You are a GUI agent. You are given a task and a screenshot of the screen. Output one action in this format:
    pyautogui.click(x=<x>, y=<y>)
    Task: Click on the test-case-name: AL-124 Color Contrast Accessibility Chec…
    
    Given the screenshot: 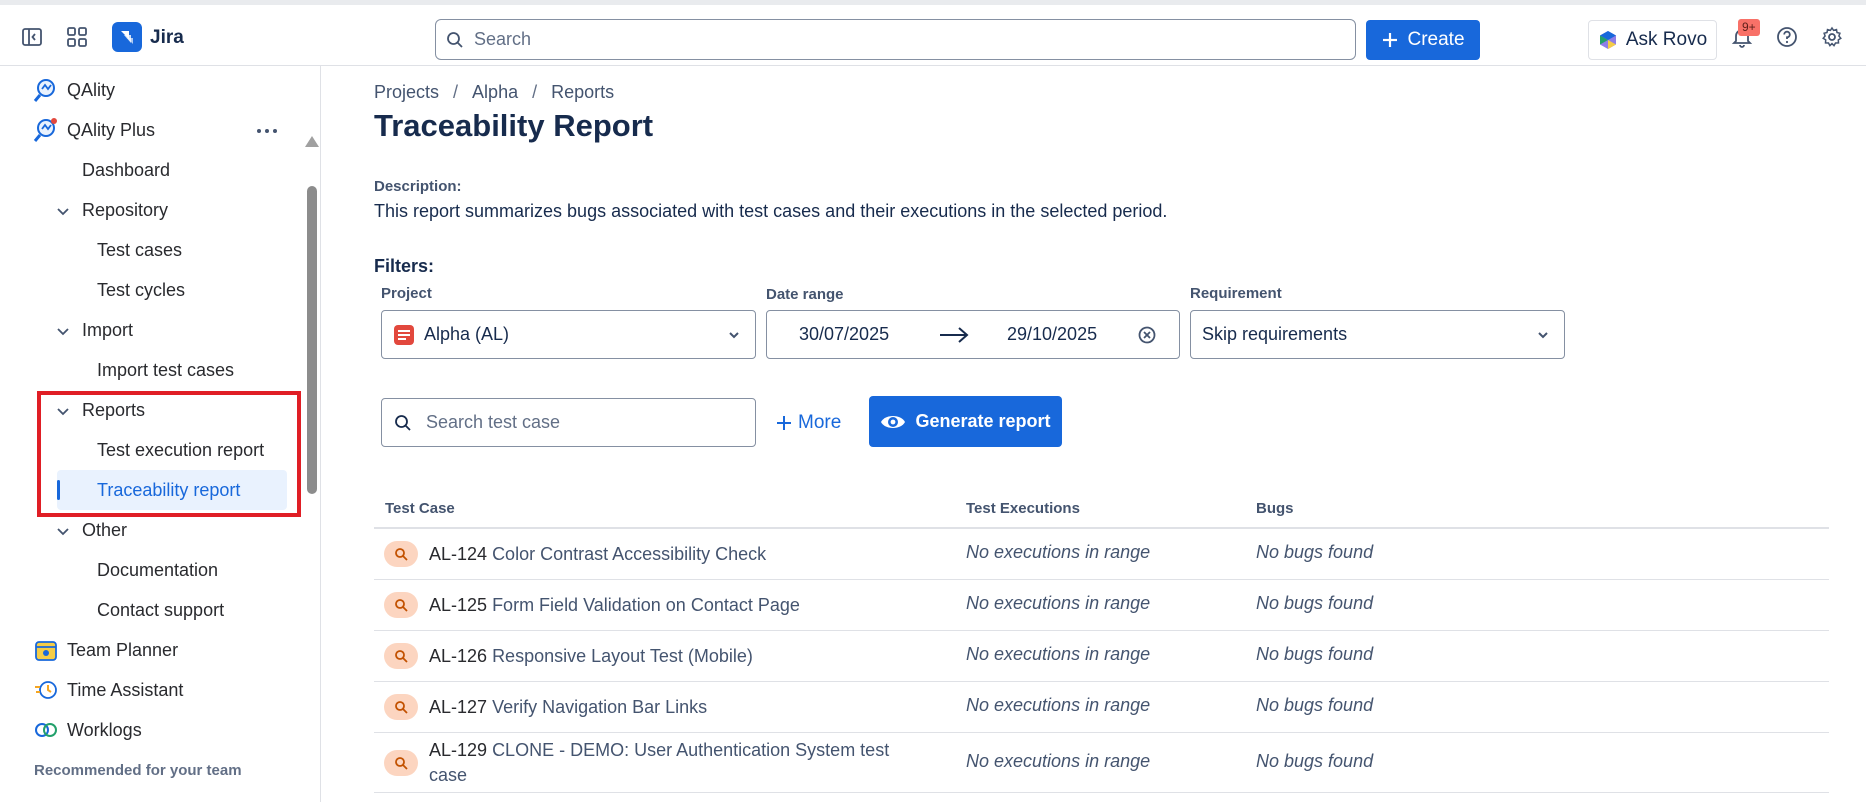 What is the action you would take?
    pyautogui.click(x=679, y=554)
    